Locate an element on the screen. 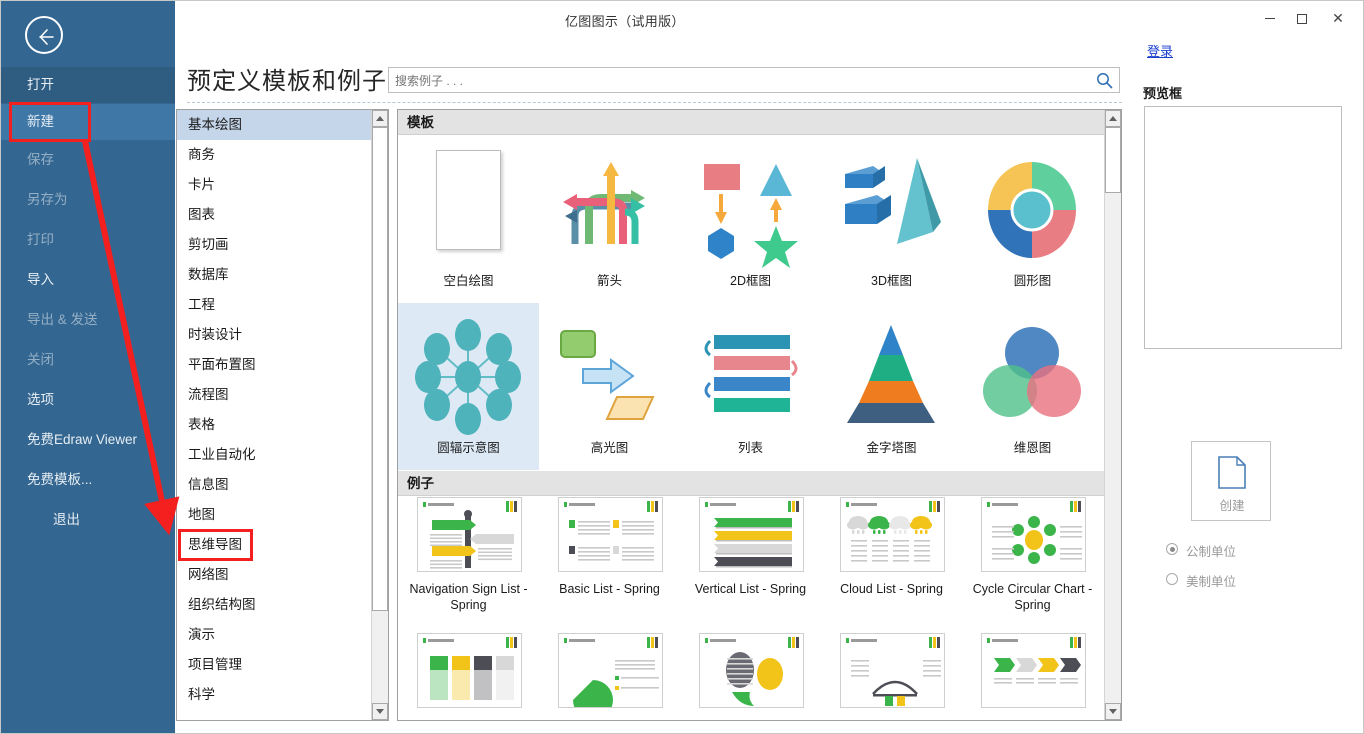  radio-us-label: 美制单位 is located at coordinates (1211, 582).